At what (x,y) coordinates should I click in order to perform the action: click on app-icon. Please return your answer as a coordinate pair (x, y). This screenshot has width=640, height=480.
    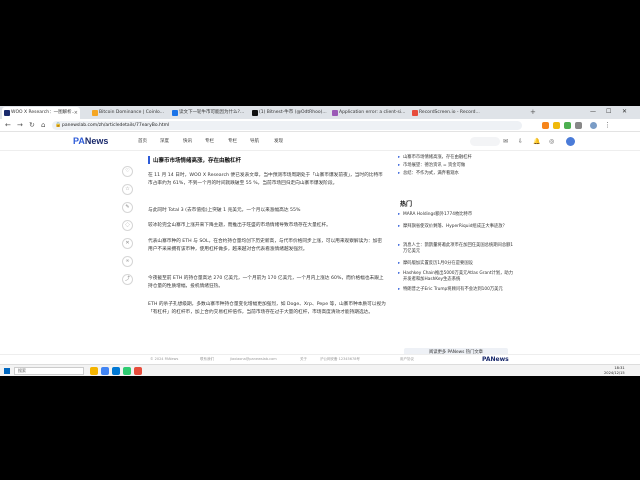
    Looking at the image, I should click on (138, 371).